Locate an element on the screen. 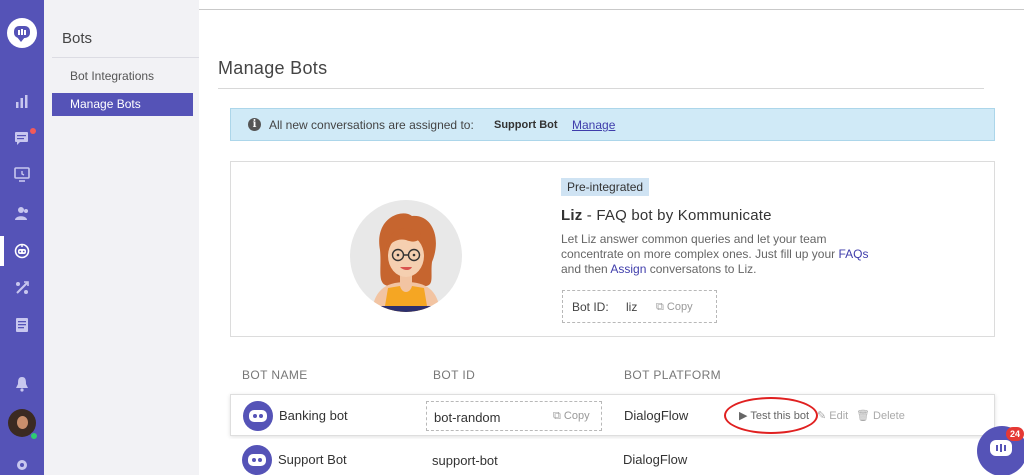 The width and height of the screenshot is (1024, 475). edit-button: ✎ Edit is located at coordinates (832, 415).